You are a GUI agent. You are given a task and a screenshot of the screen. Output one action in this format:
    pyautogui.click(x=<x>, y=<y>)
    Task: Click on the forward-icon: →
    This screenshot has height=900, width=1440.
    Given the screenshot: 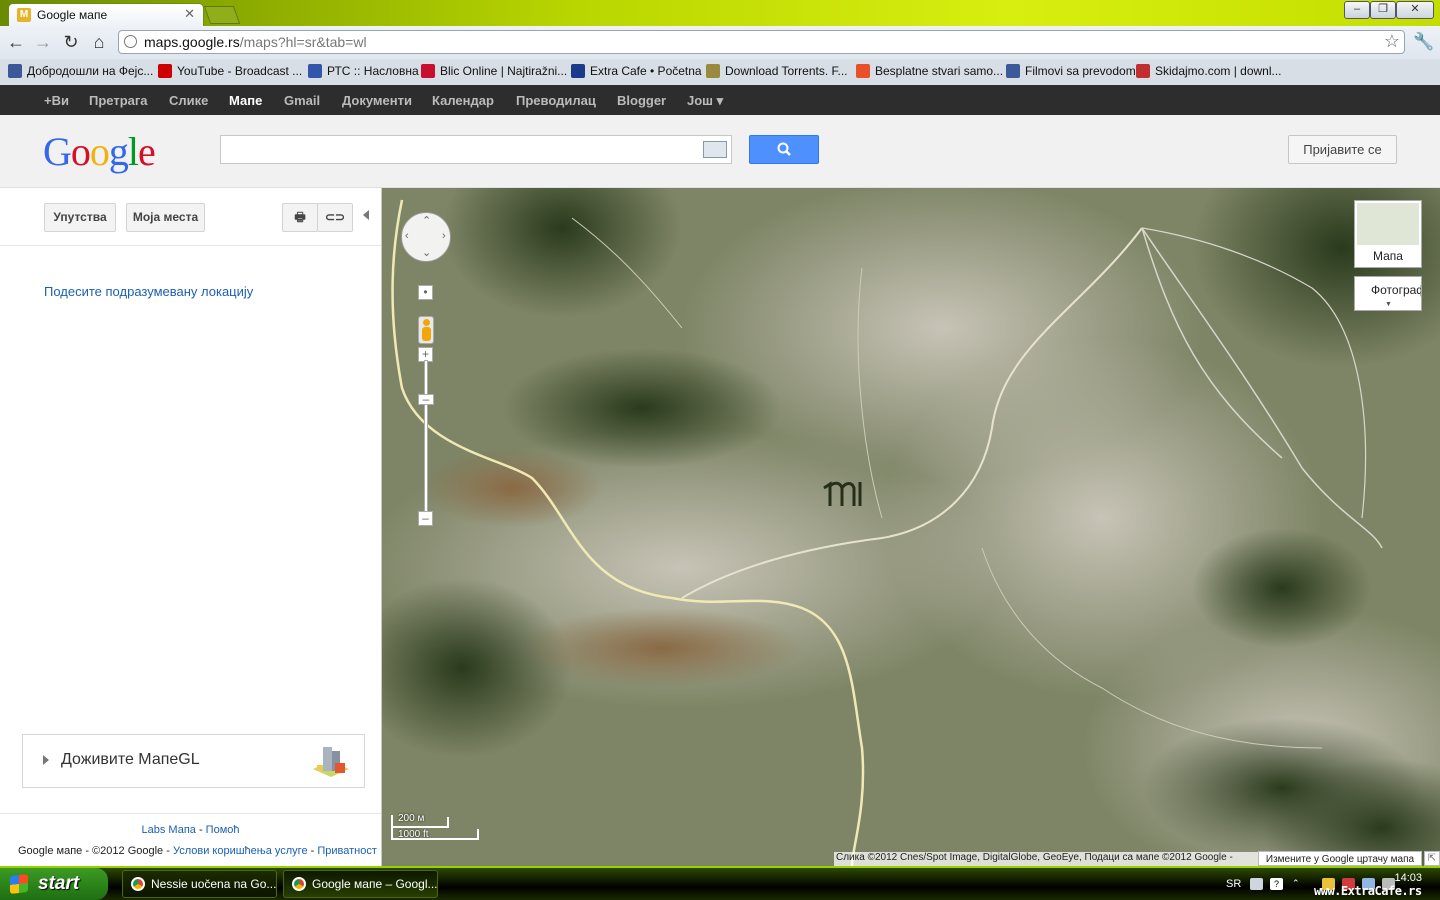 What is the action you would take?
    pyautogui.click(x=43, y=42)
    